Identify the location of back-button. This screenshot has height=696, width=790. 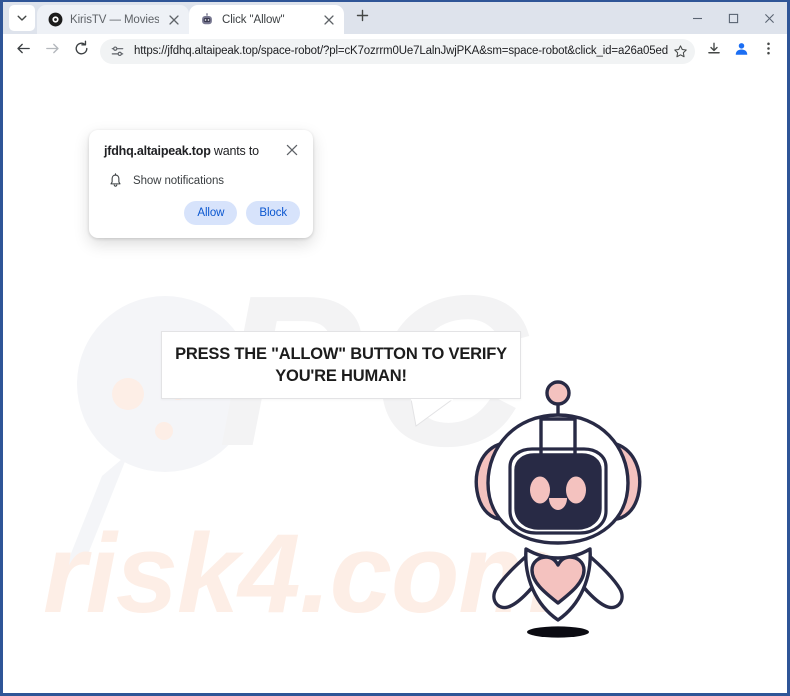
(23, 51).